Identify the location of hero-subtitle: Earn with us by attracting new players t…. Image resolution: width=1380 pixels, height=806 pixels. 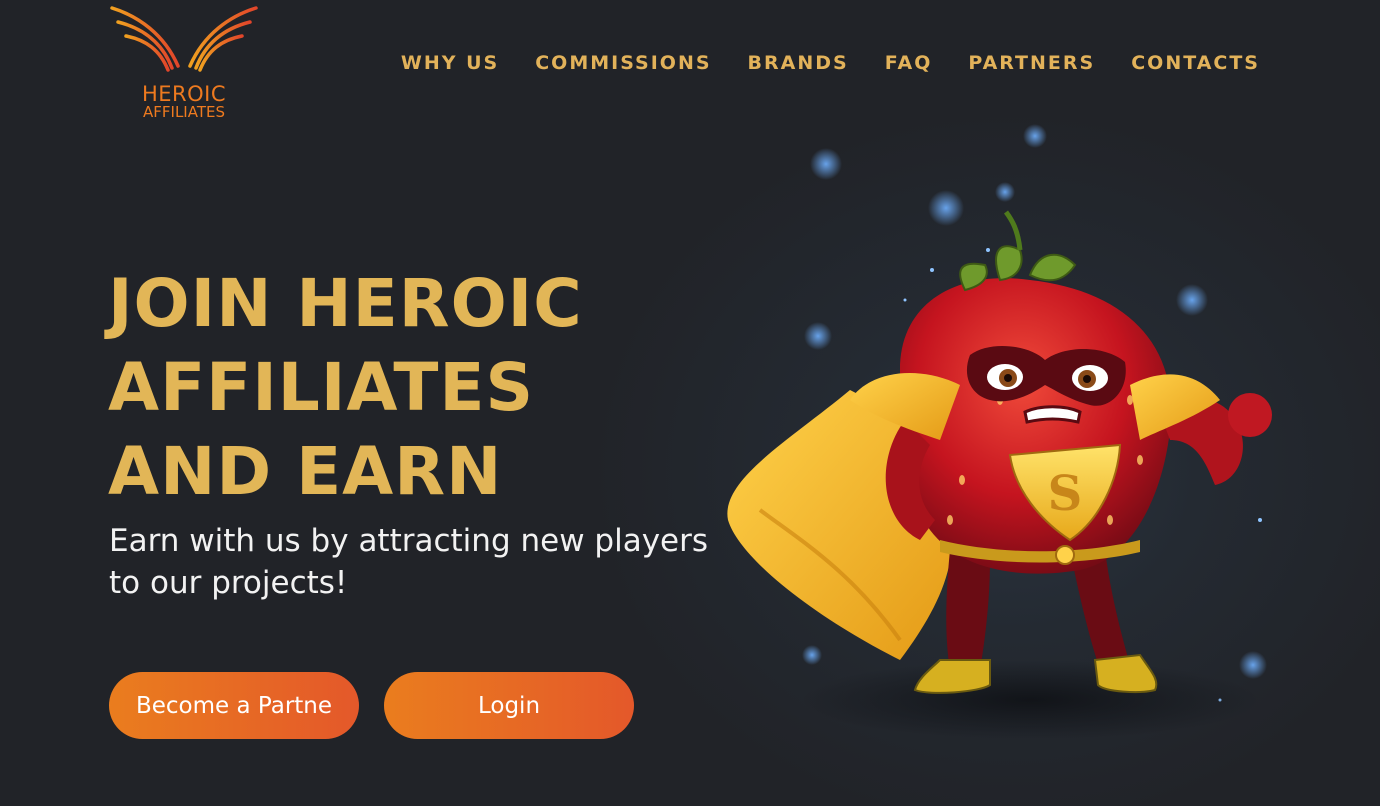
(409, 562).